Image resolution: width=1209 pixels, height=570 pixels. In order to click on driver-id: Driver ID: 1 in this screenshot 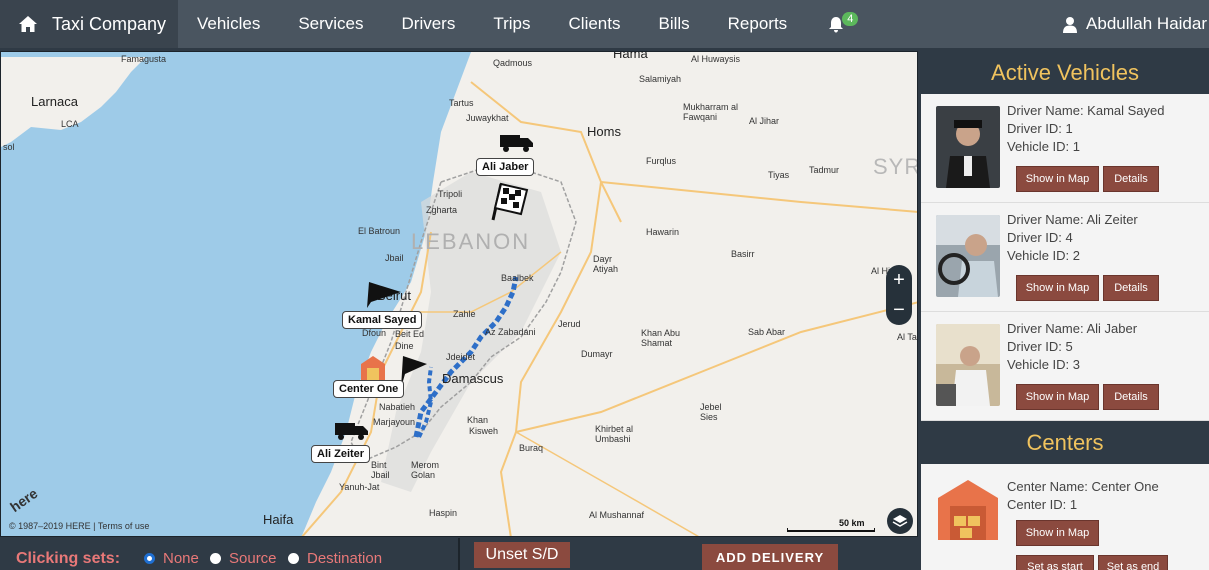, I will do `click(1040, 128)`.